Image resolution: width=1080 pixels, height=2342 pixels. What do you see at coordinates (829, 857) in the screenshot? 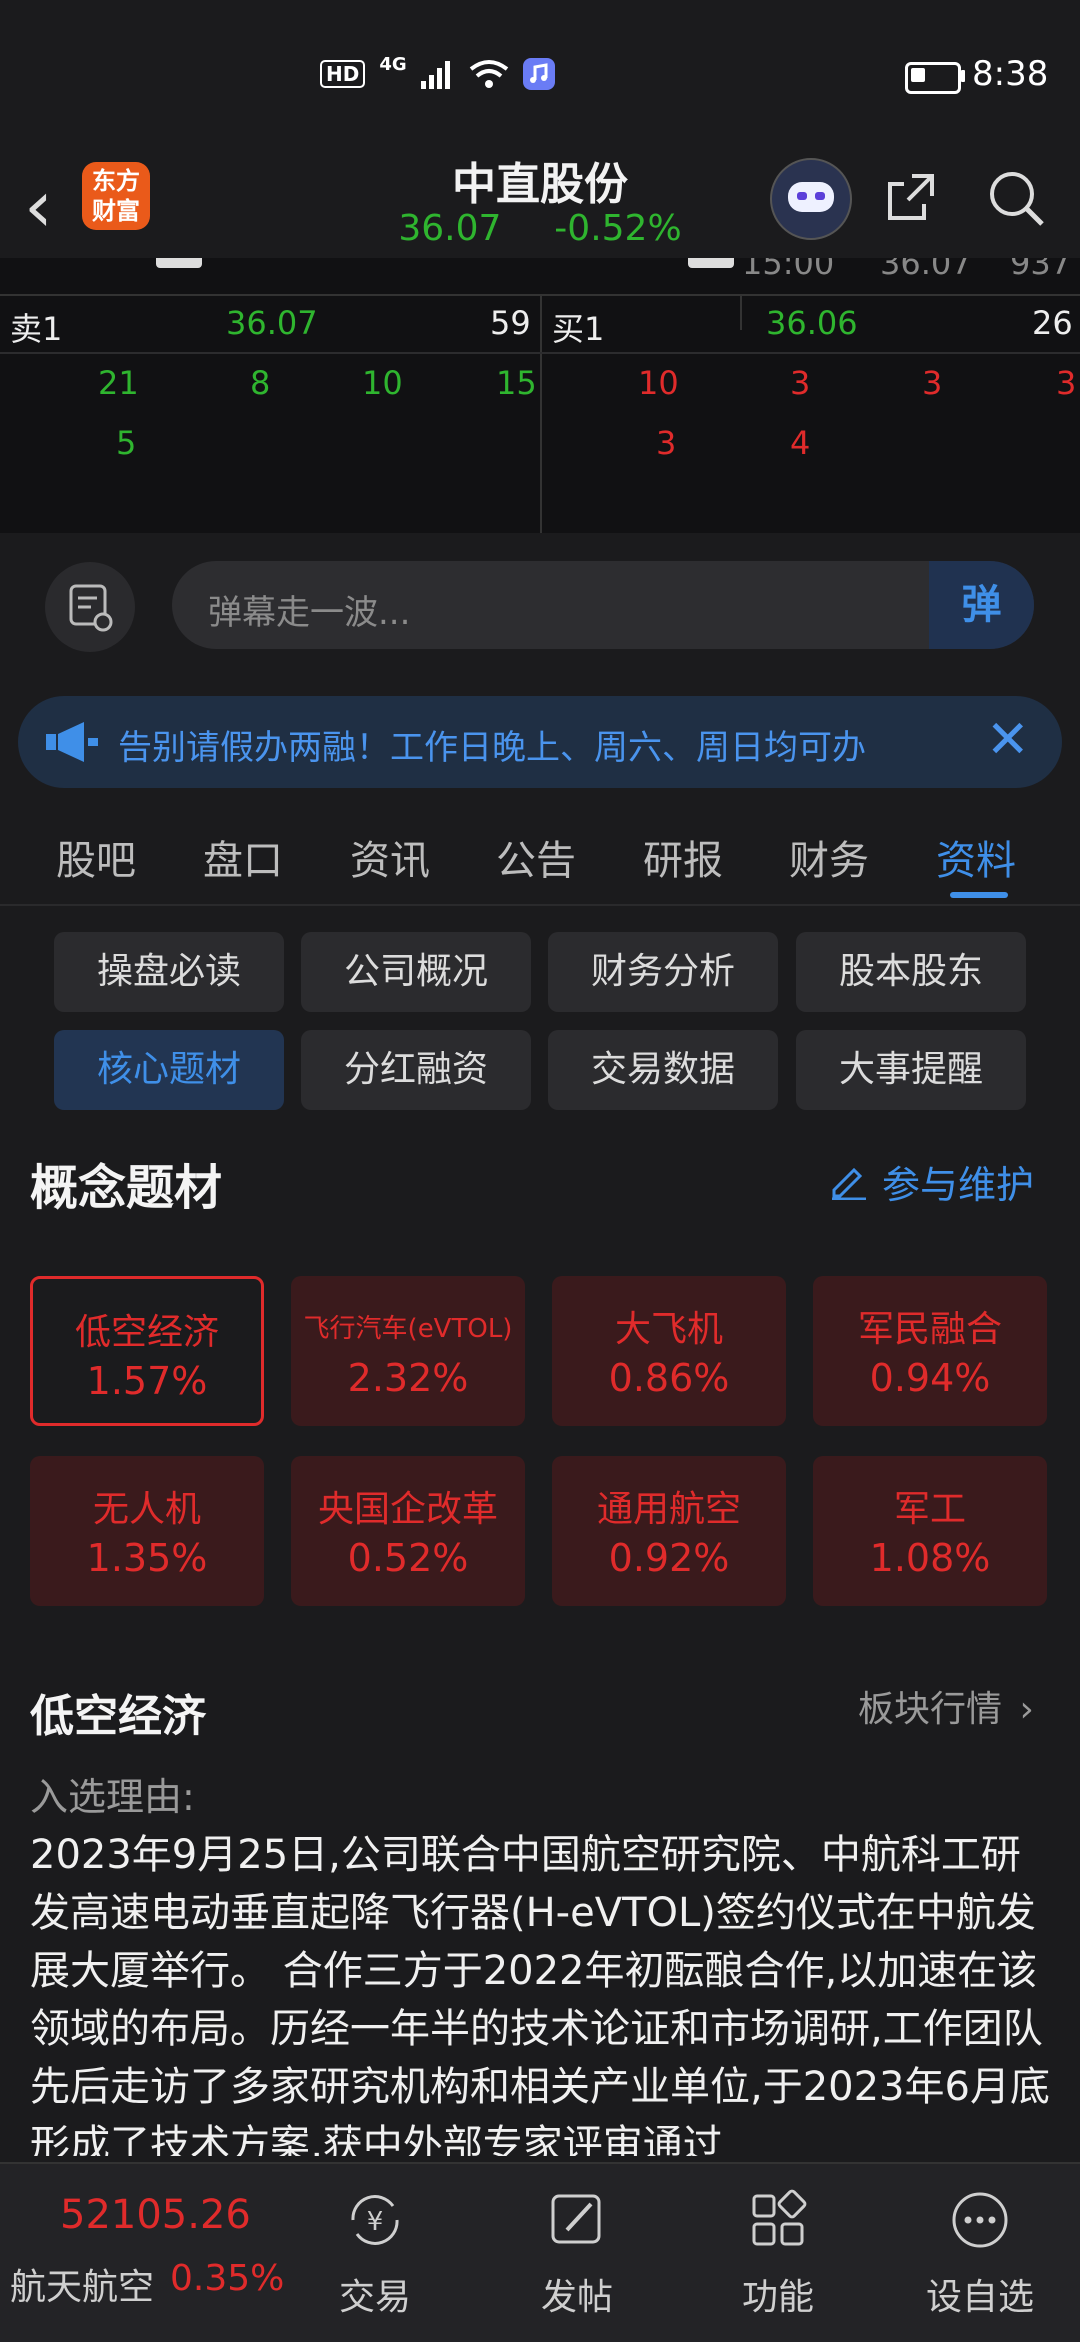
I see `tab-finance: 财务` at bounding box center [829, 857].